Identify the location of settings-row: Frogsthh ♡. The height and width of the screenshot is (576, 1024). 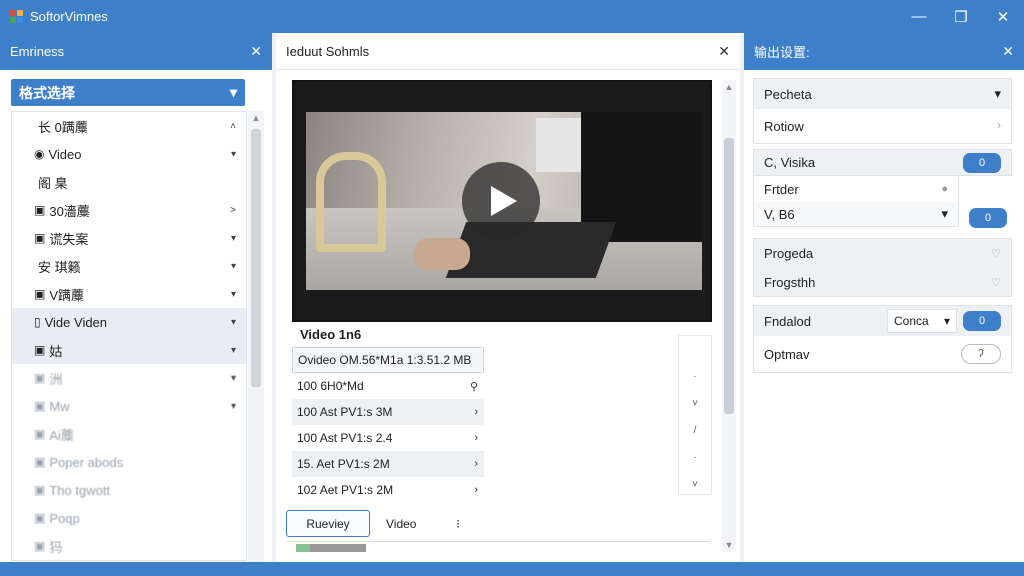
(882, 282).